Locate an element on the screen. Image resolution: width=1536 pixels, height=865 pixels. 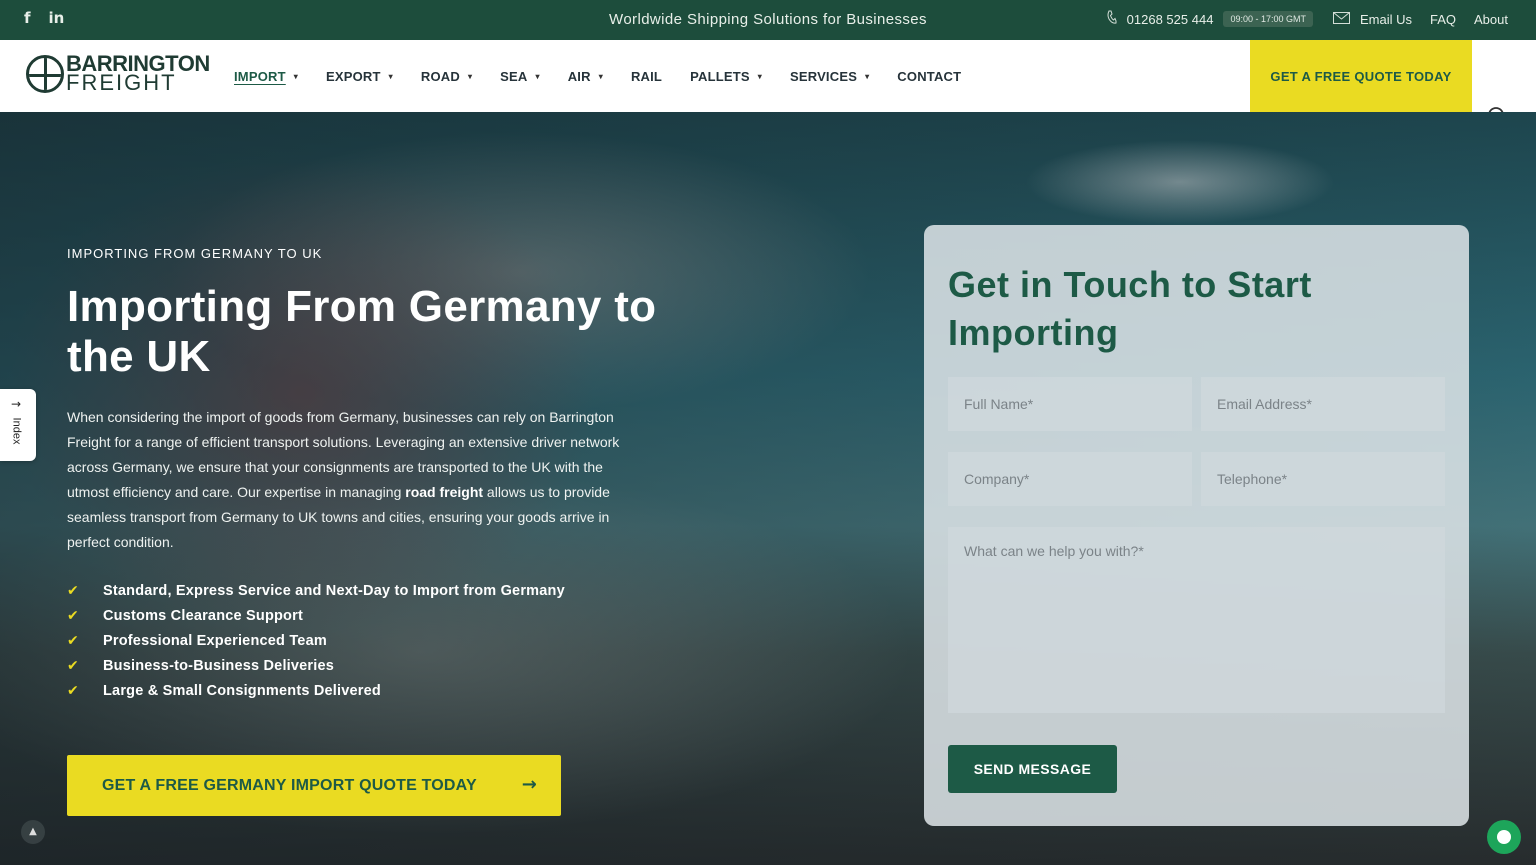
list-item: ✔ Business-to-Business Deliveries is located at coordinates (201, 665).